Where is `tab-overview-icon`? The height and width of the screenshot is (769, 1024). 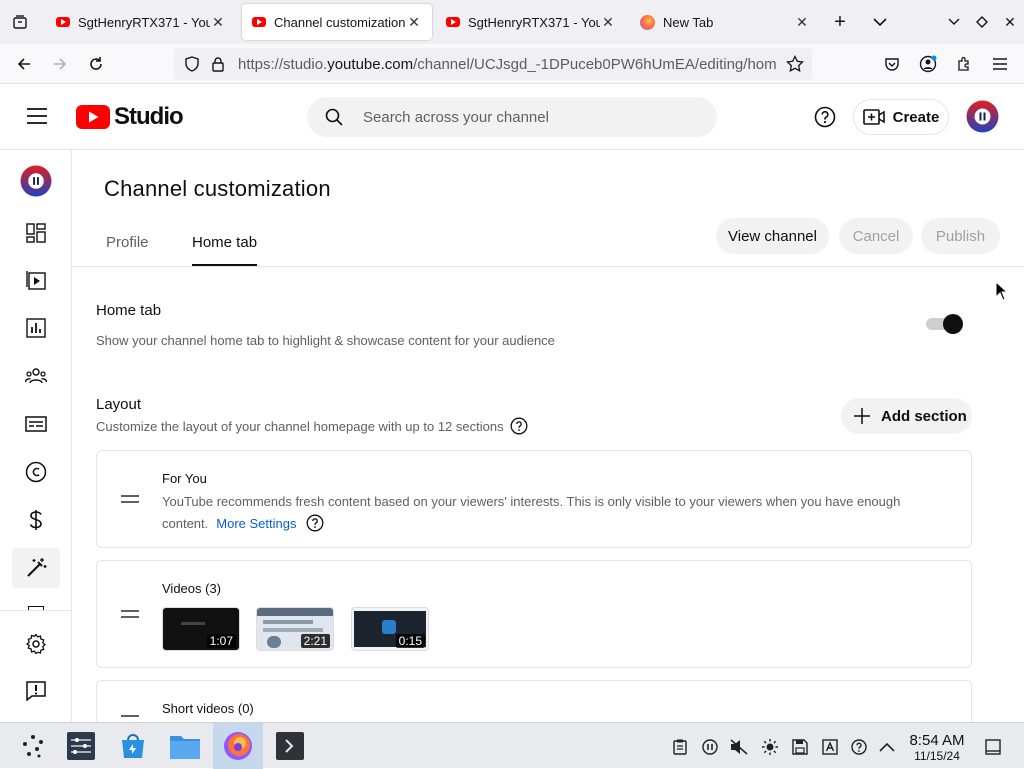
tab-overview-icon is located at coordinates (20, 22).